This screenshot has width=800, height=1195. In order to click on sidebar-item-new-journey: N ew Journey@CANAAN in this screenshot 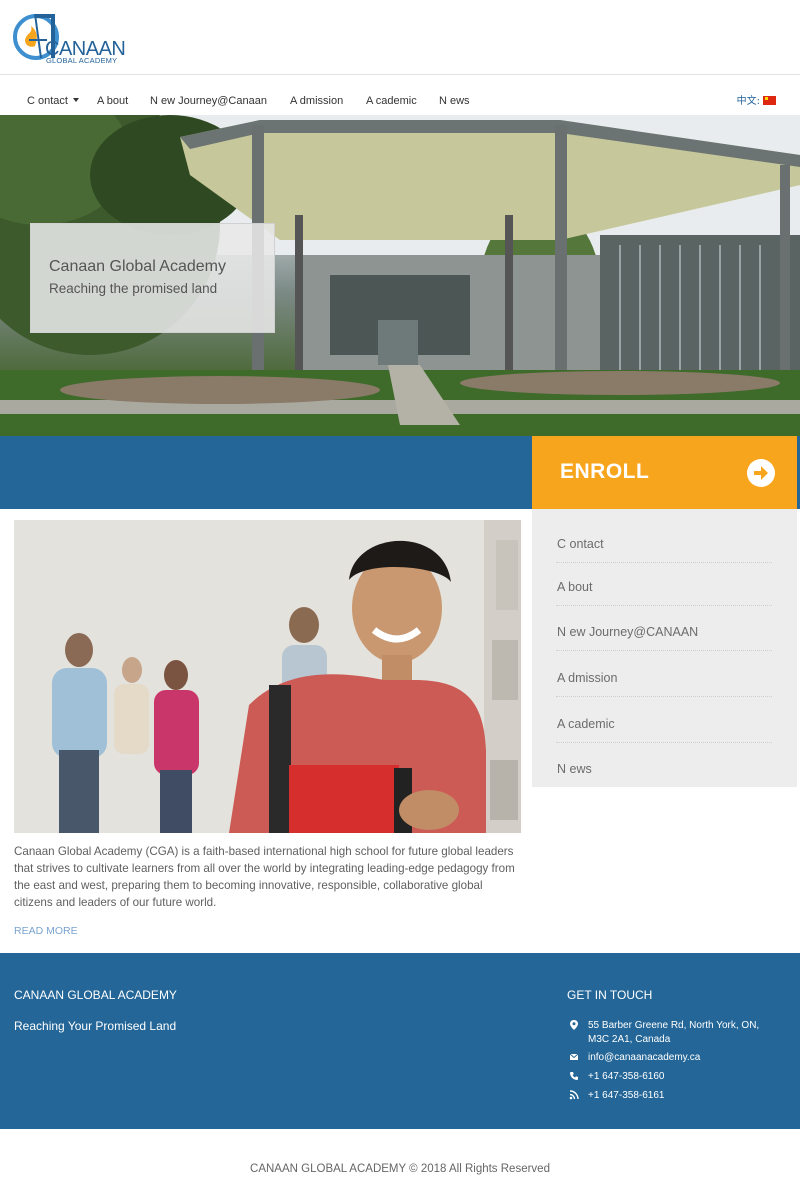, I will do `click(664, 628)`.